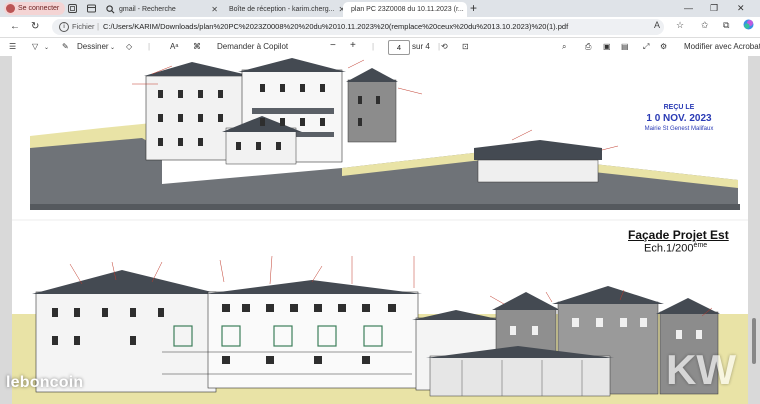 This screenshot has height=404, width=760. What do you see at coordinates (688, 8) in the screenshot?
I see `minimize-icon: —` at bounding box center [688, 8].